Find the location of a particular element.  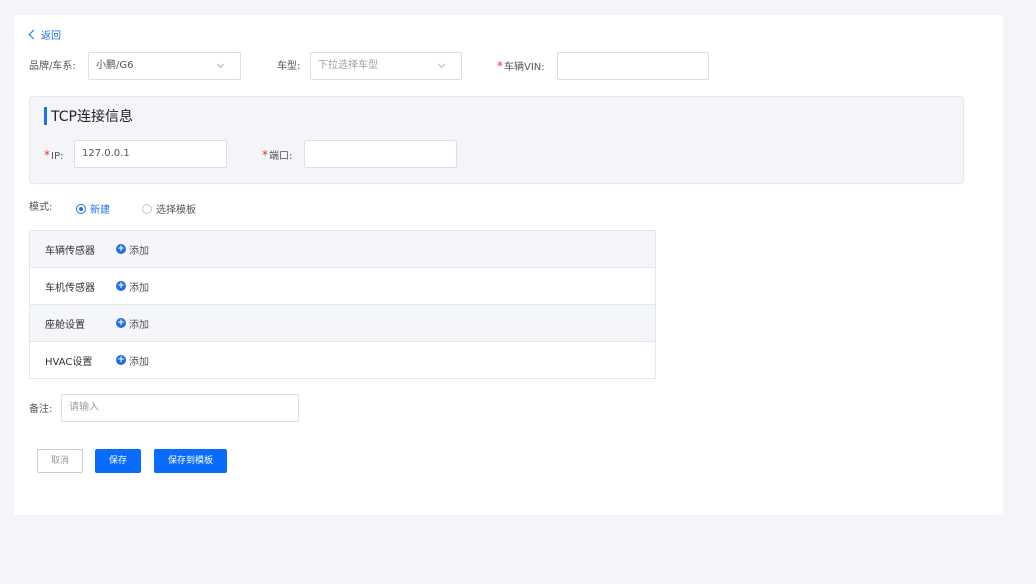

brand-value: 小鹏/G6 is located at coordinates (115, 65).